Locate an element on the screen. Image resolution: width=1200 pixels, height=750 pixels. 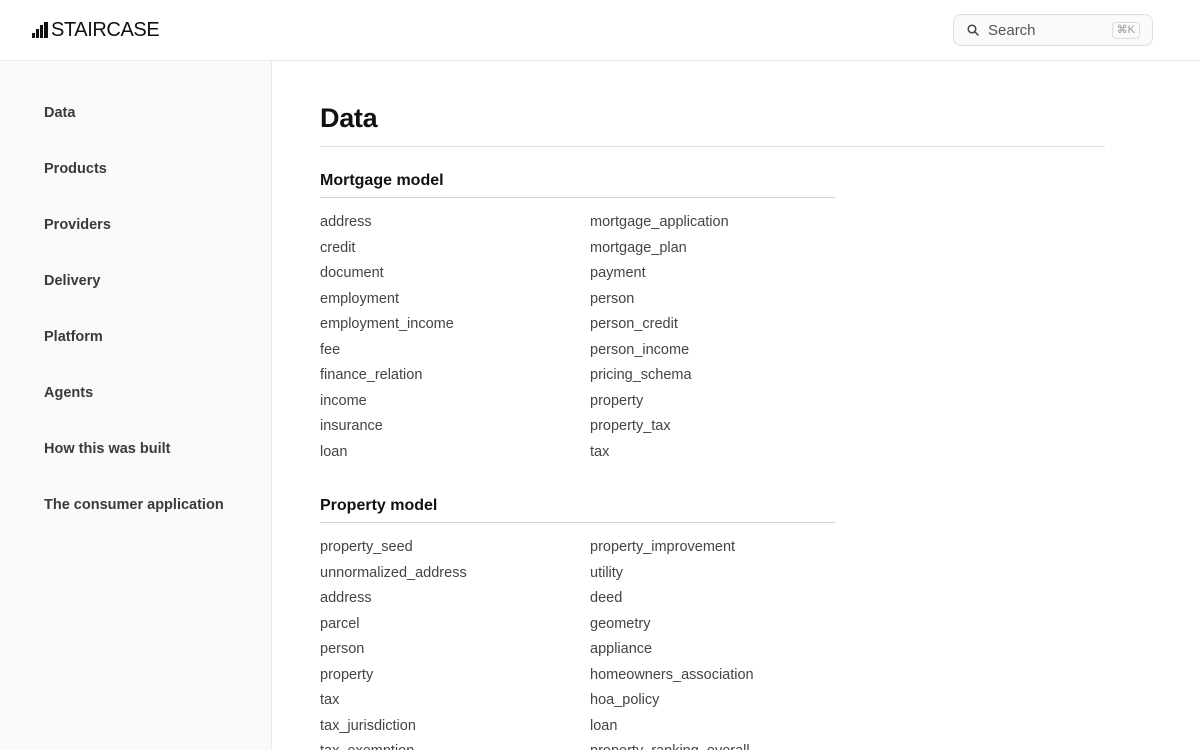
sidebar-item-agents: Agents is located at coordinates (68, 393).